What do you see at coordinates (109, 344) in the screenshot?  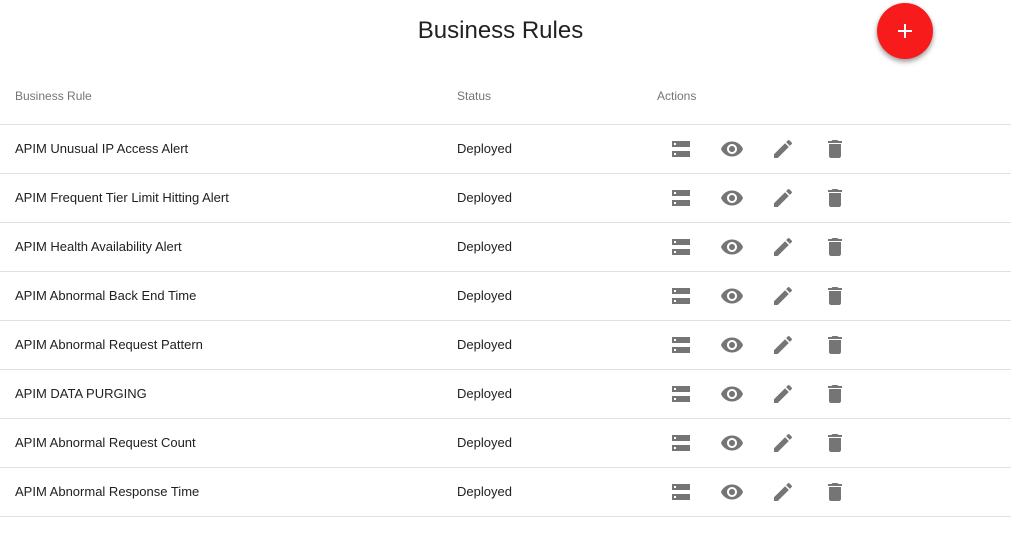 I see `rule-name: APIM Abnormal Request Pattern` at bounding box center [109, 344].